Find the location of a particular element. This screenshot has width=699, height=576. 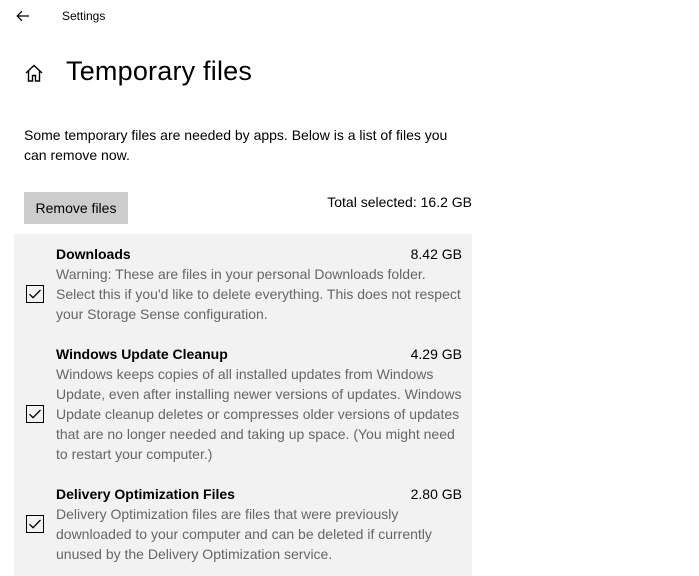

item-size: 4.29 GB is located at coordinates (436, 354).